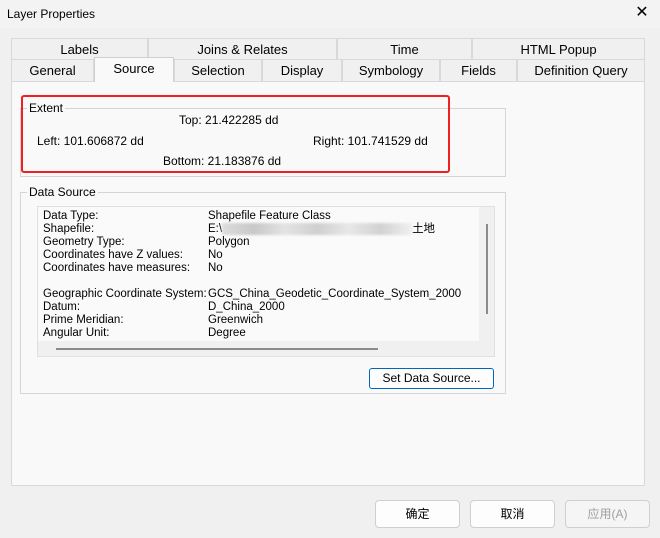 This screenshot has height=538, width=660. I want to click on extent-right: Right: 101.741529 dd, so click(370, 141).